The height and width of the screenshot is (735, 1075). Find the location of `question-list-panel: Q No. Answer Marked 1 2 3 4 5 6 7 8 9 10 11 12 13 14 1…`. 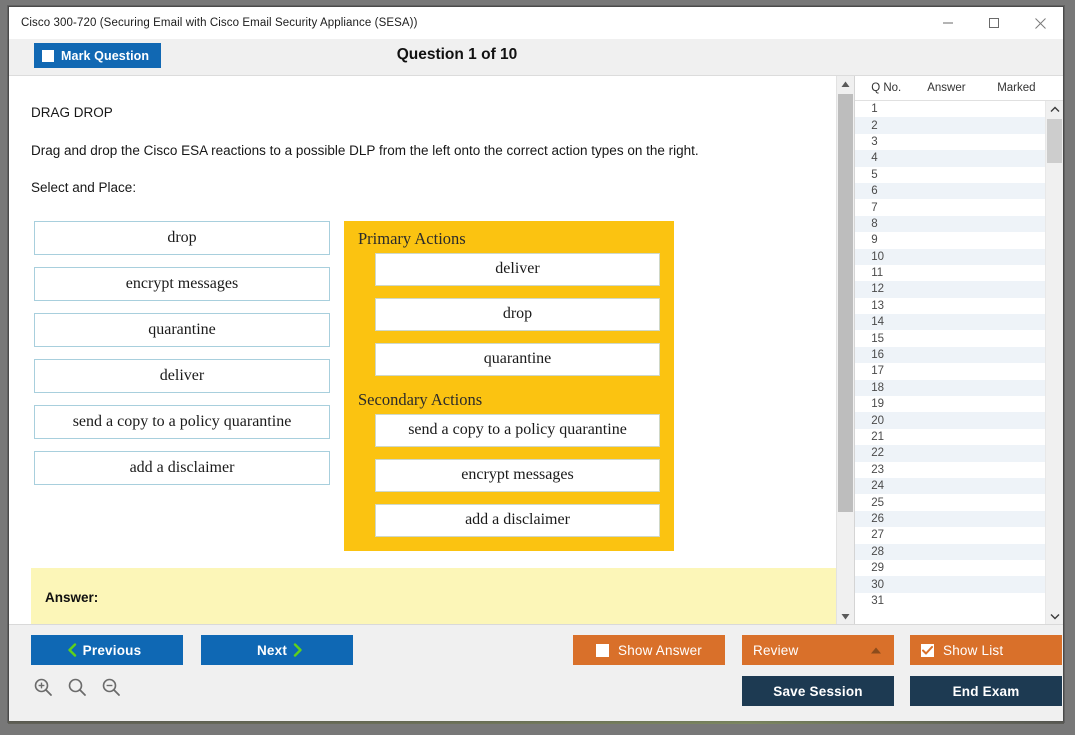

question-list-panel: Q No. Answer Marked 1 2 3 4 5 6 7 8 9 10 11 12 13 14 1… is located at coordinates (958, 350).